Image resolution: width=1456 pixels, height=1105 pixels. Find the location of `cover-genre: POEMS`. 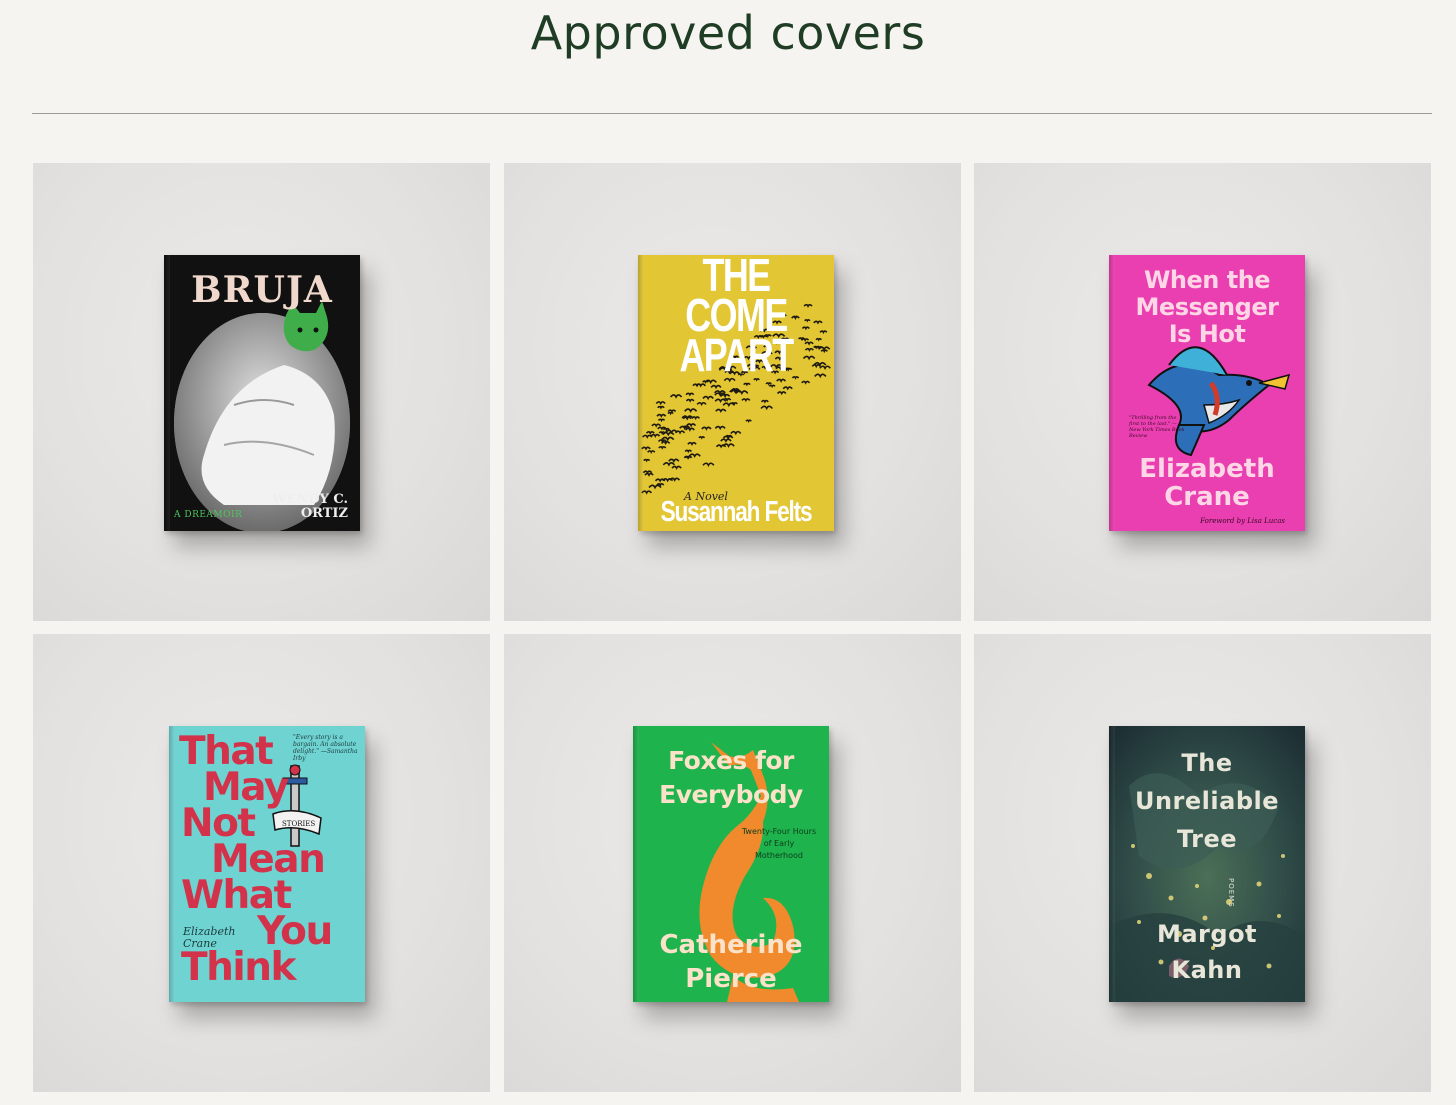

cover-genre: POEMS is located at coordinates (1231, 893).